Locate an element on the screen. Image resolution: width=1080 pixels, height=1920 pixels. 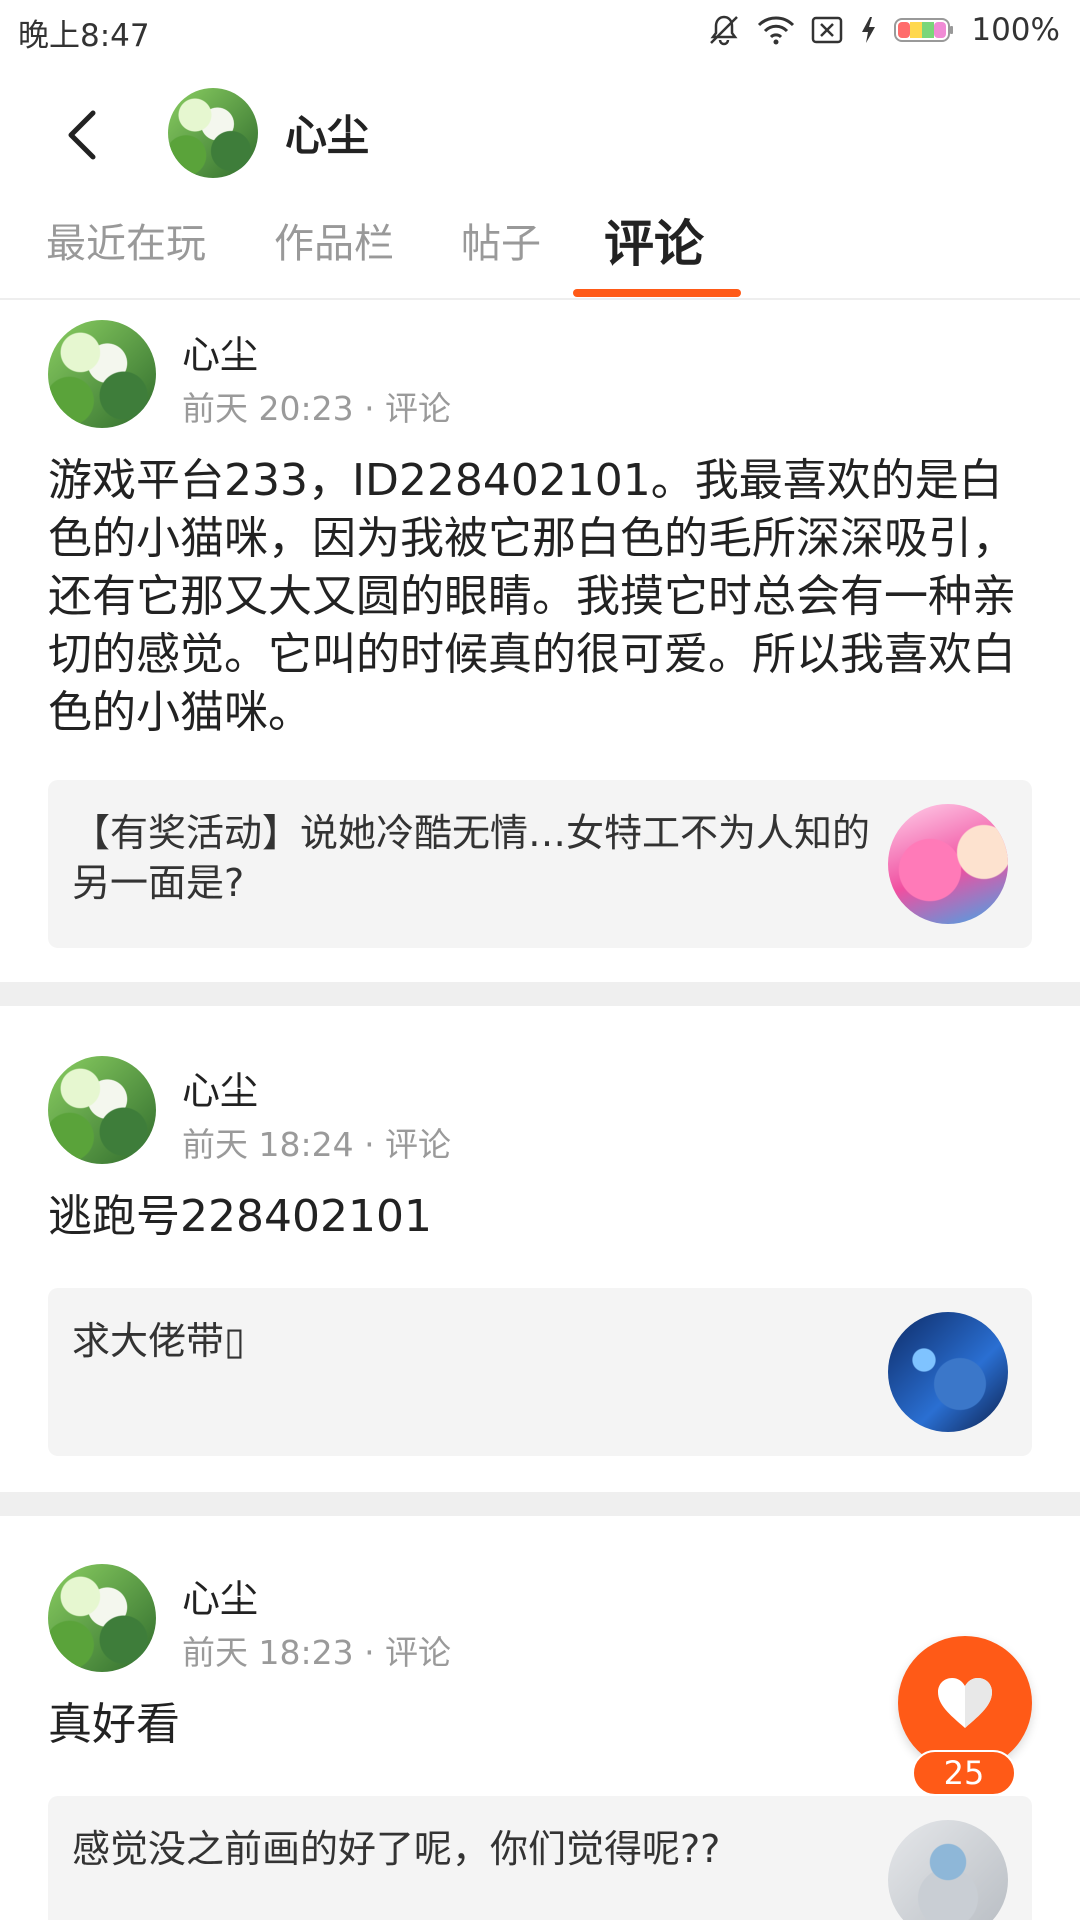
sim-disabled-icon is located at coordinates (827, 30).